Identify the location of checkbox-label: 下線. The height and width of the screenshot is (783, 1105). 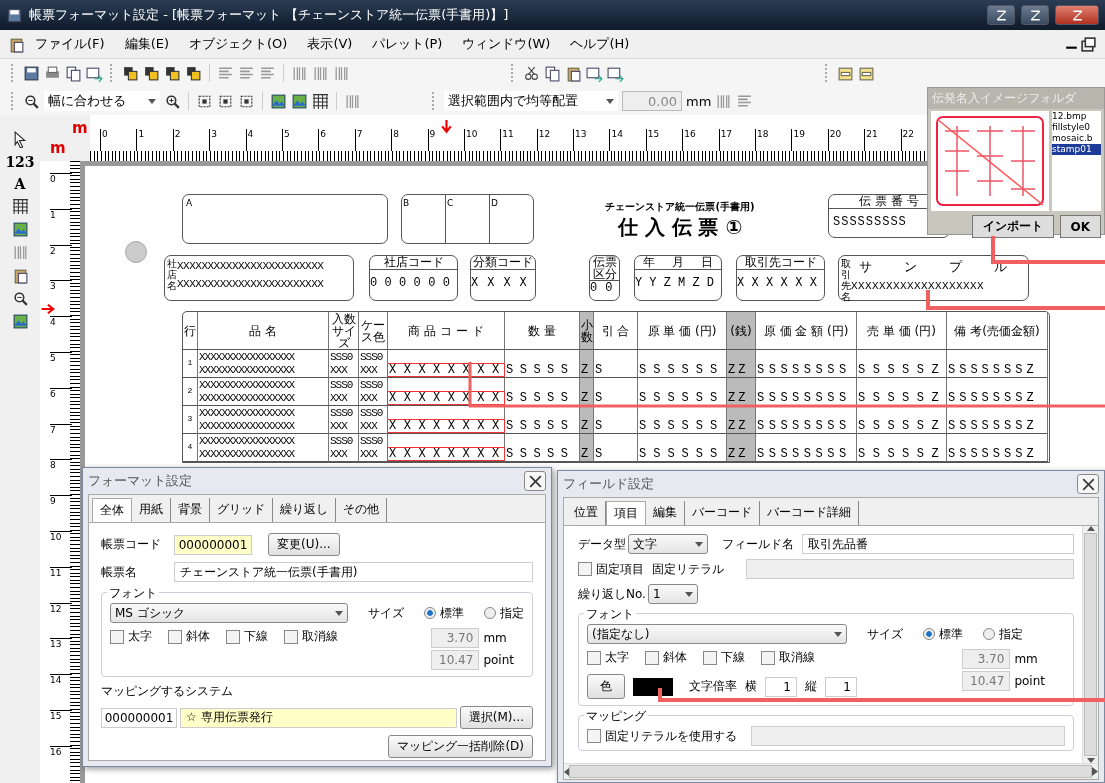
(733, 657).